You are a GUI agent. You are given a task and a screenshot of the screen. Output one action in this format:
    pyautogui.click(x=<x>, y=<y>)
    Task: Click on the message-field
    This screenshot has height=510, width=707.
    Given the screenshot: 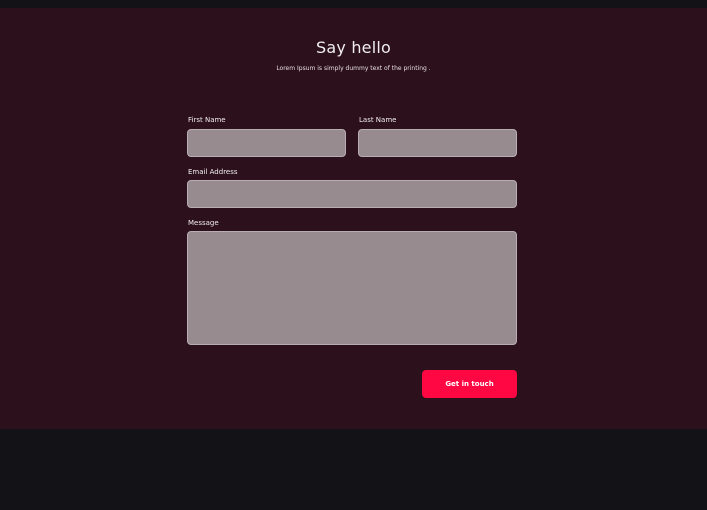 What is the action you would take?
    pyautogui.click(x=352, y=288)
    